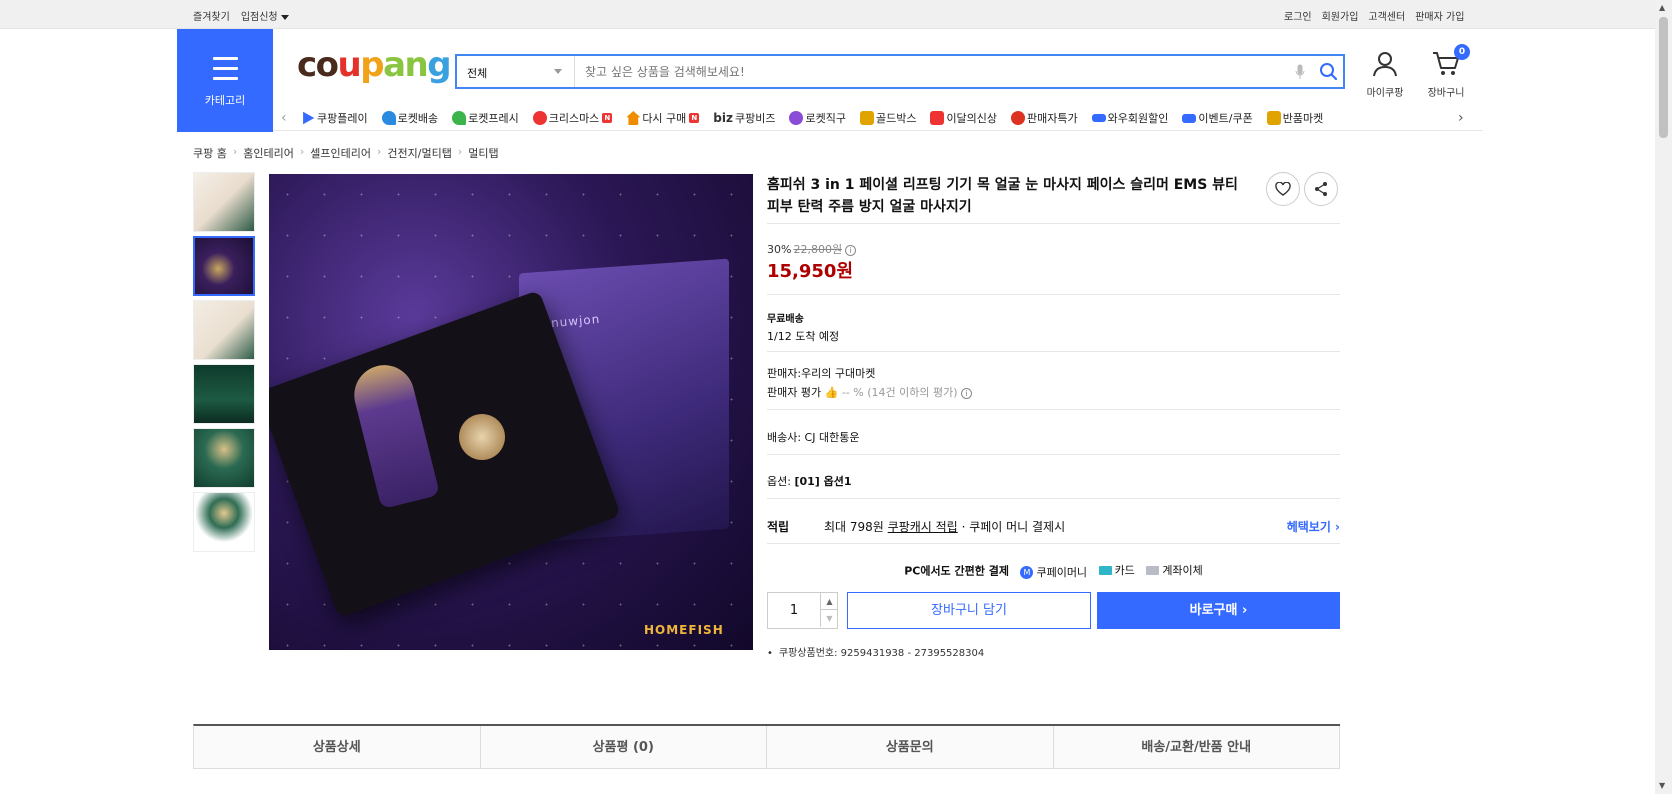 This screenshot has width=1672, height=794. What do you see at coordinates (483, 153) in the screenshot?
I see `breadcrumb-item: 멀티탭` at bounding box center [483, 153].